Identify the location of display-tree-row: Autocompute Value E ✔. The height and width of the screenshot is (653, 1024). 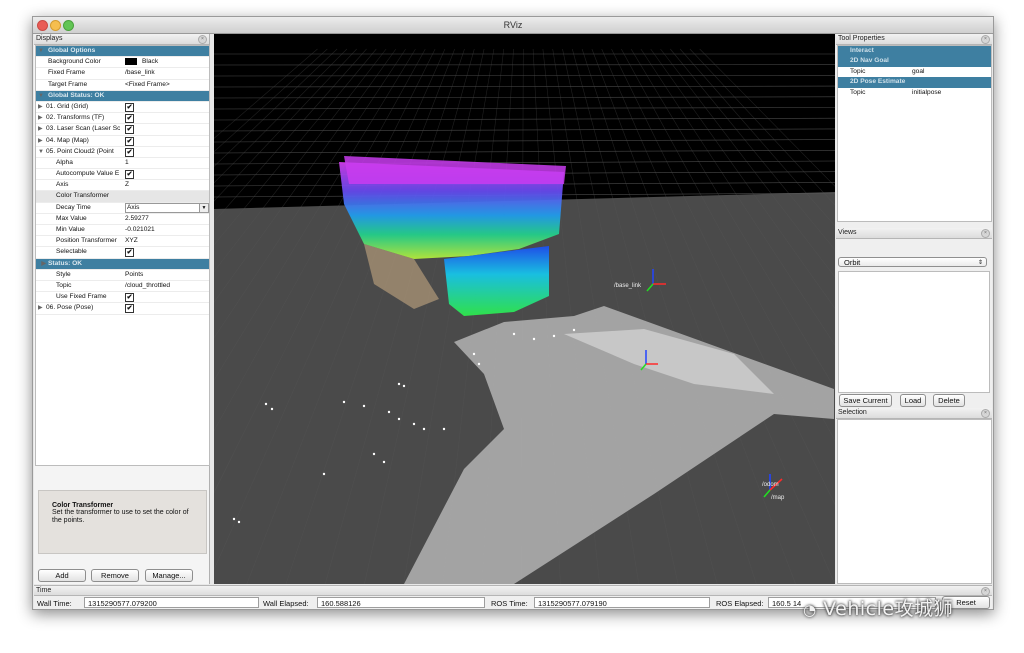
(122, 175).